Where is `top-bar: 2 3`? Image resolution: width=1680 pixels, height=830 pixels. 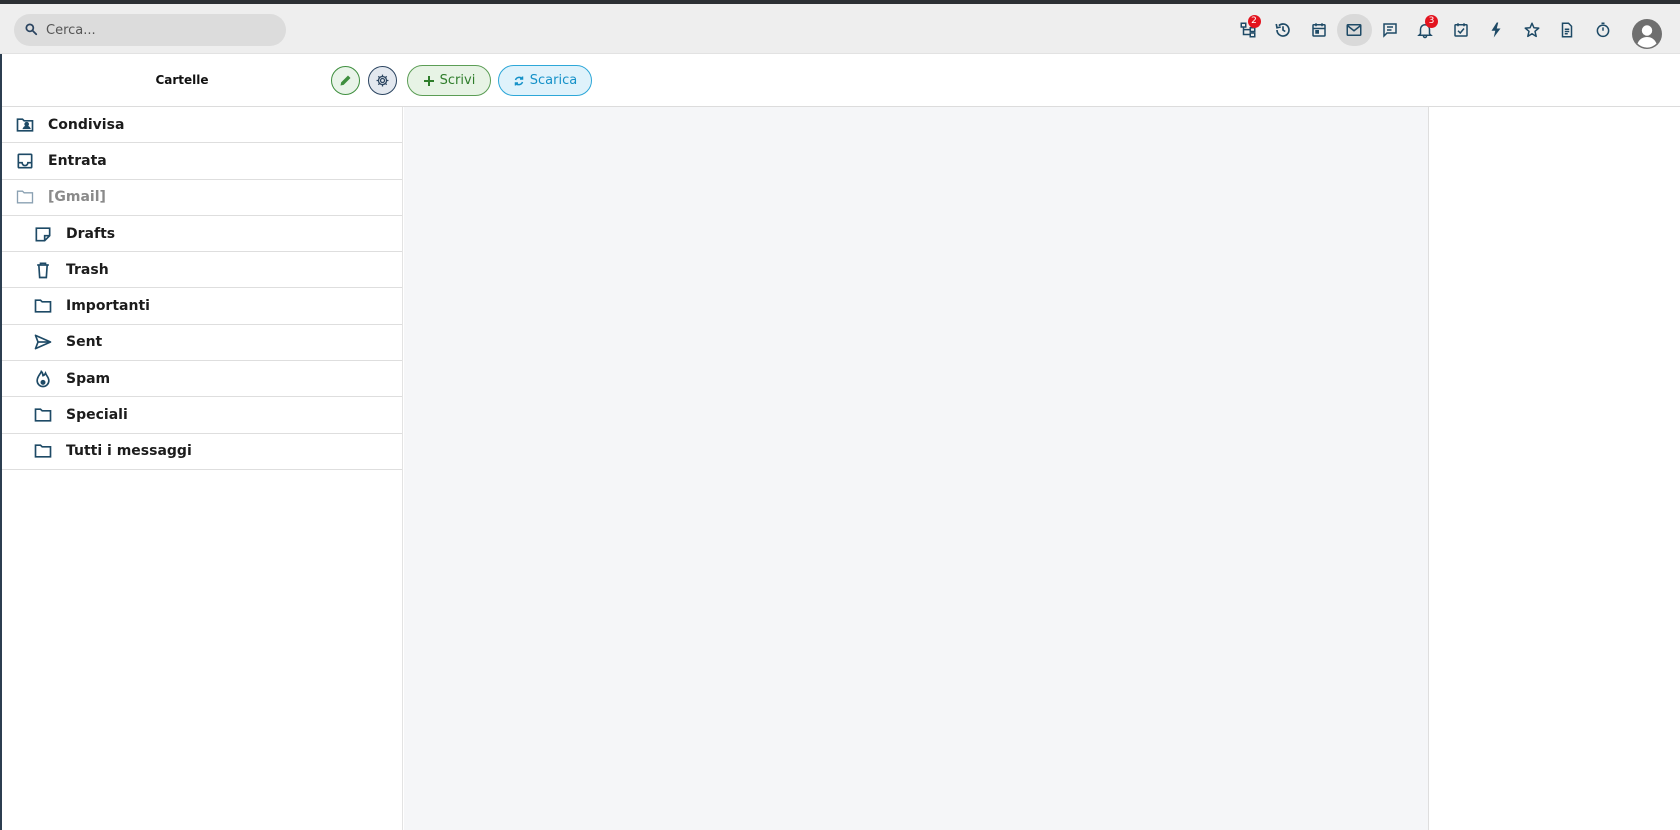 top-bar: 2 3 is located at coordinates (840, 29).